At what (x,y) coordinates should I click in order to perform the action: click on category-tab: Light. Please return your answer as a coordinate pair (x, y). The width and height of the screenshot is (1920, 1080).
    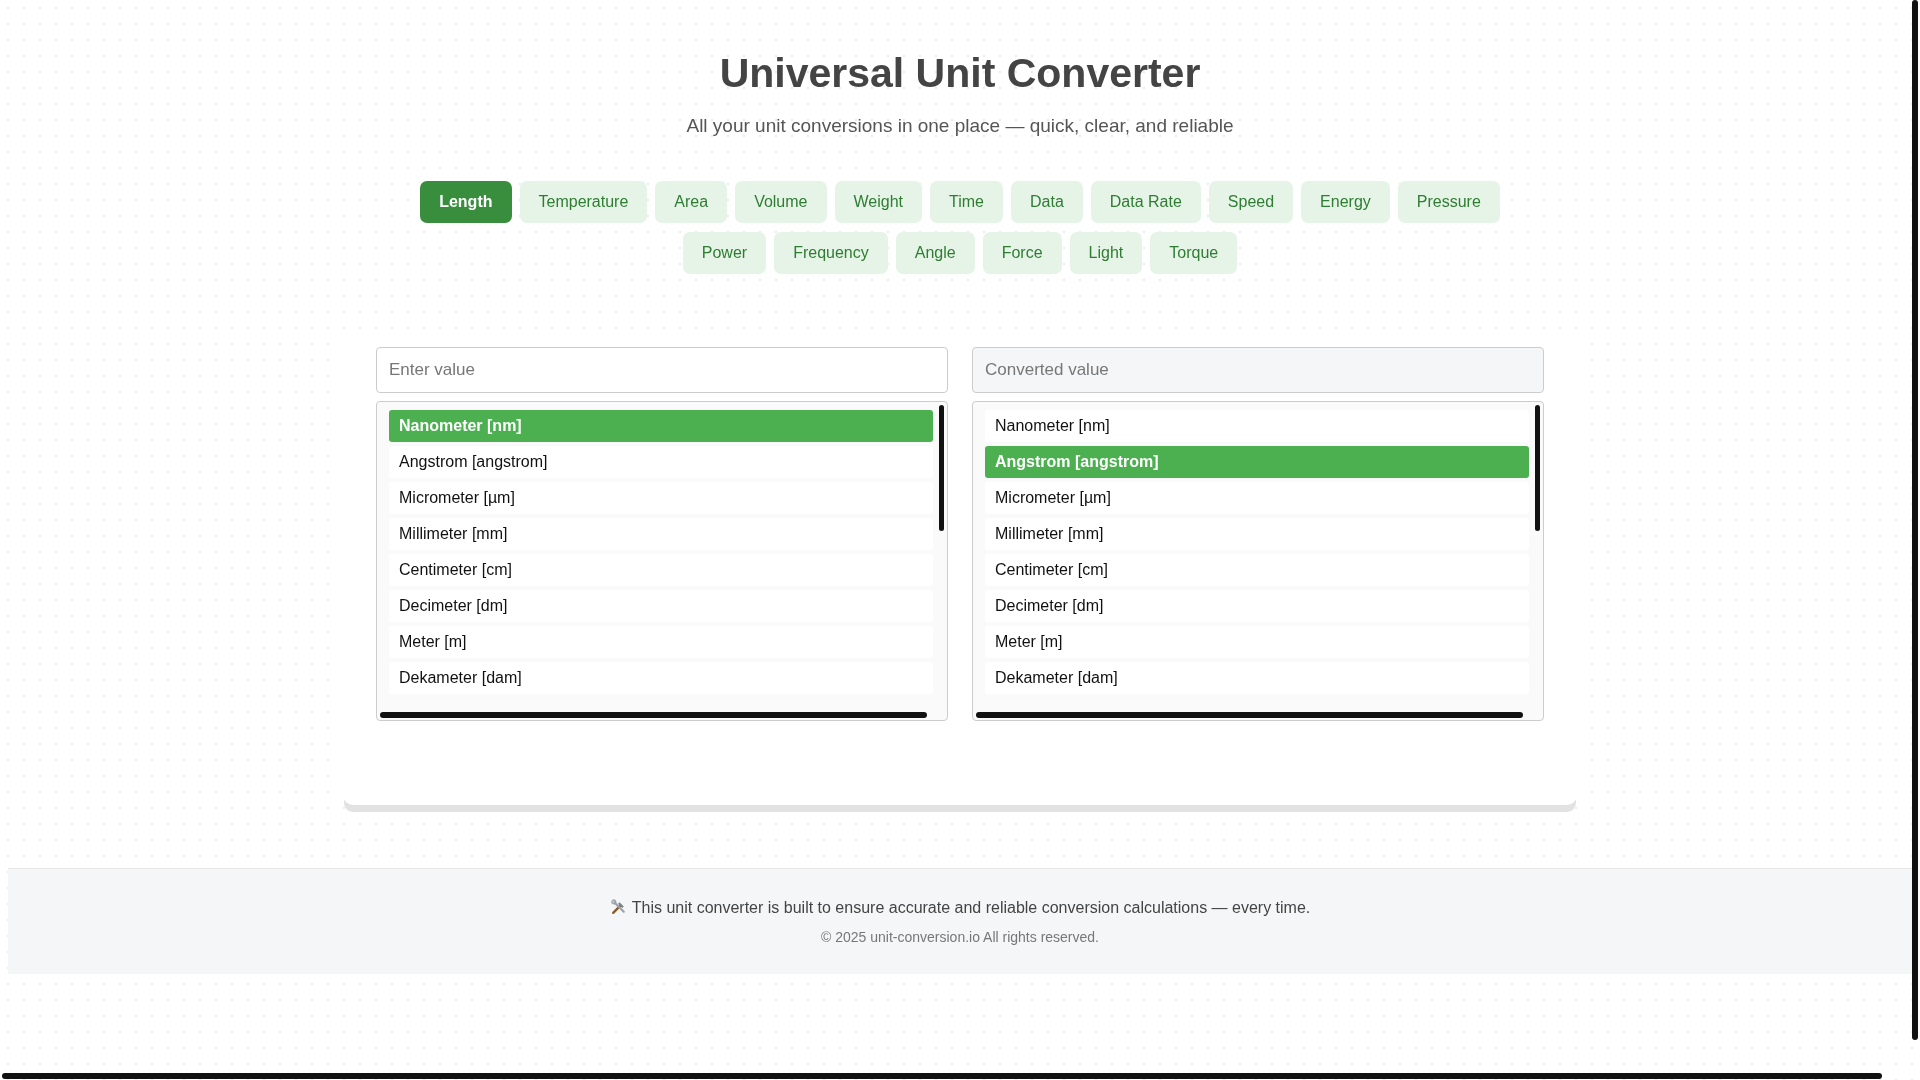
    Looking at the image, I should click on (1106, 253).